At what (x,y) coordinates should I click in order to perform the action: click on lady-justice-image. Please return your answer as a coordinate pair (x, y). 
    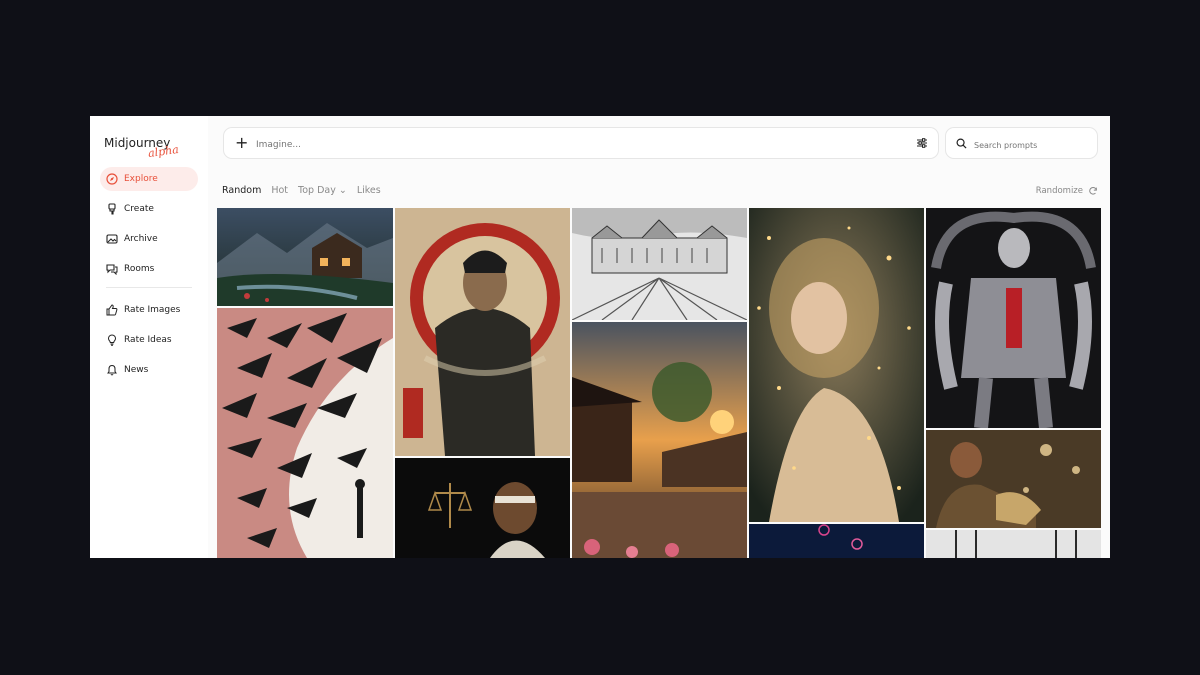
    Looking at the image, I should click on (482, 508).